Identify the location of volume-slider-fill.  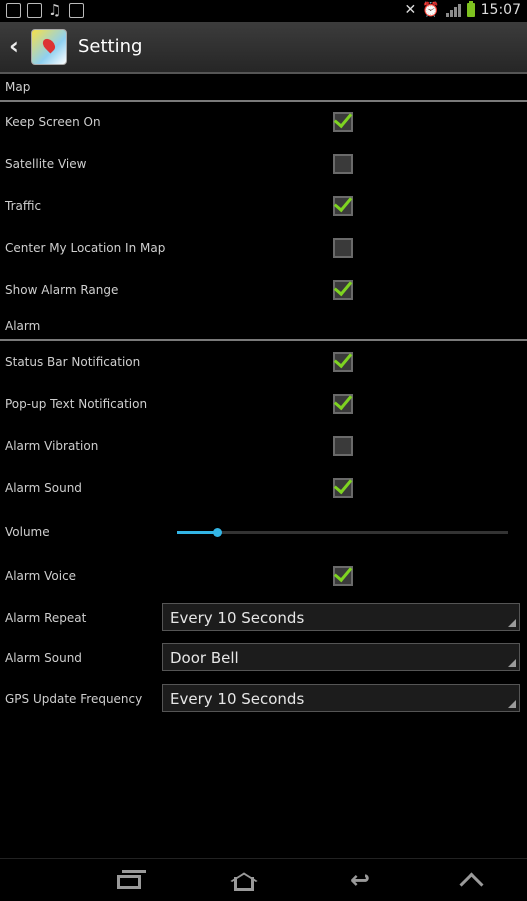
(197, 532).